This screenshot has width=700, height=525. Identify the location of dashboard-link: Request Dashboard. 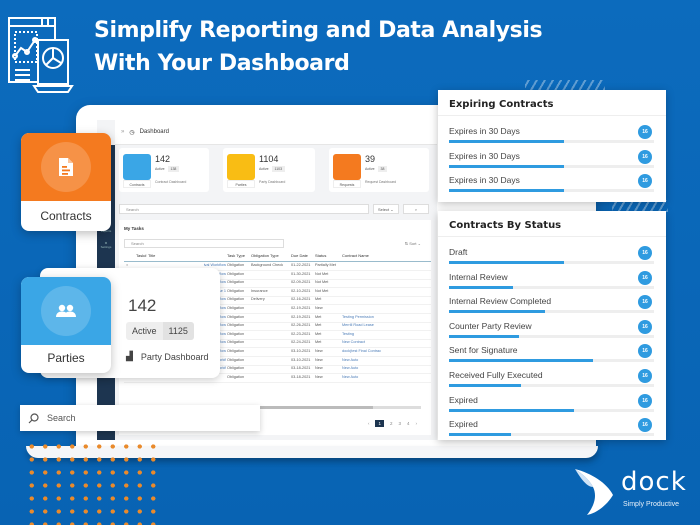
(380, 182).